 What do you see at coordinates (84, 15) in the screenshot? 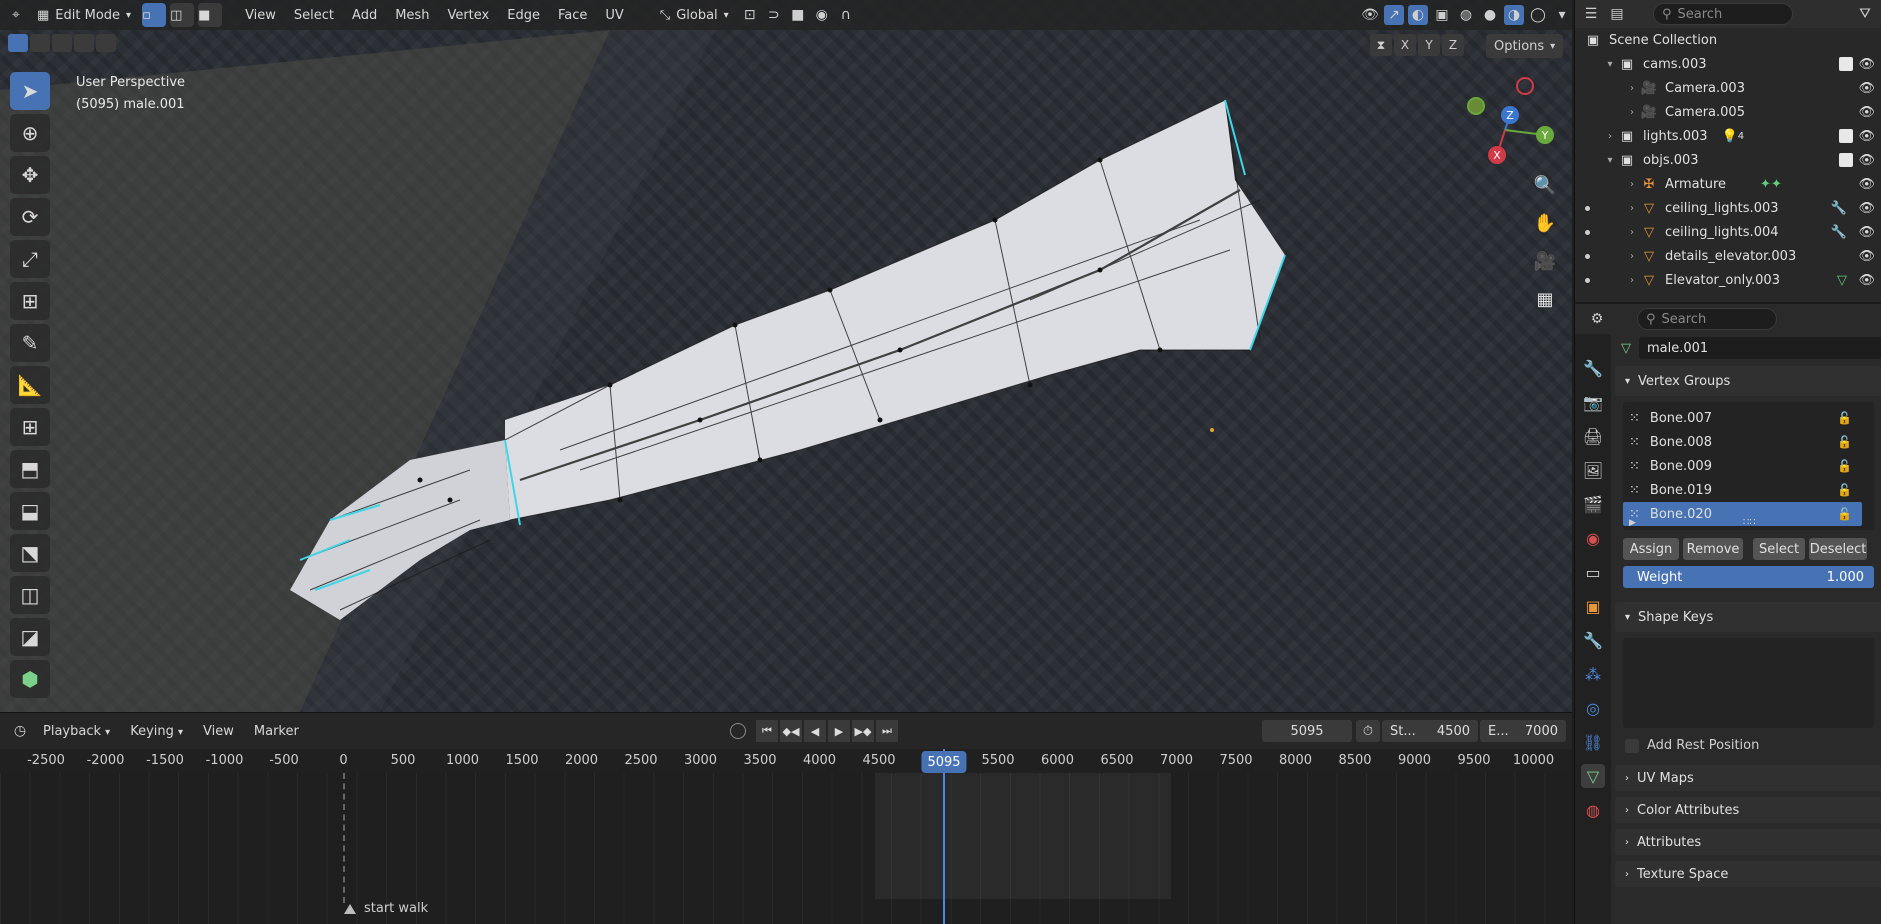
I see `mode-dropdown: ▦ Edit Mode ▾` at bounding box center [84, 15].